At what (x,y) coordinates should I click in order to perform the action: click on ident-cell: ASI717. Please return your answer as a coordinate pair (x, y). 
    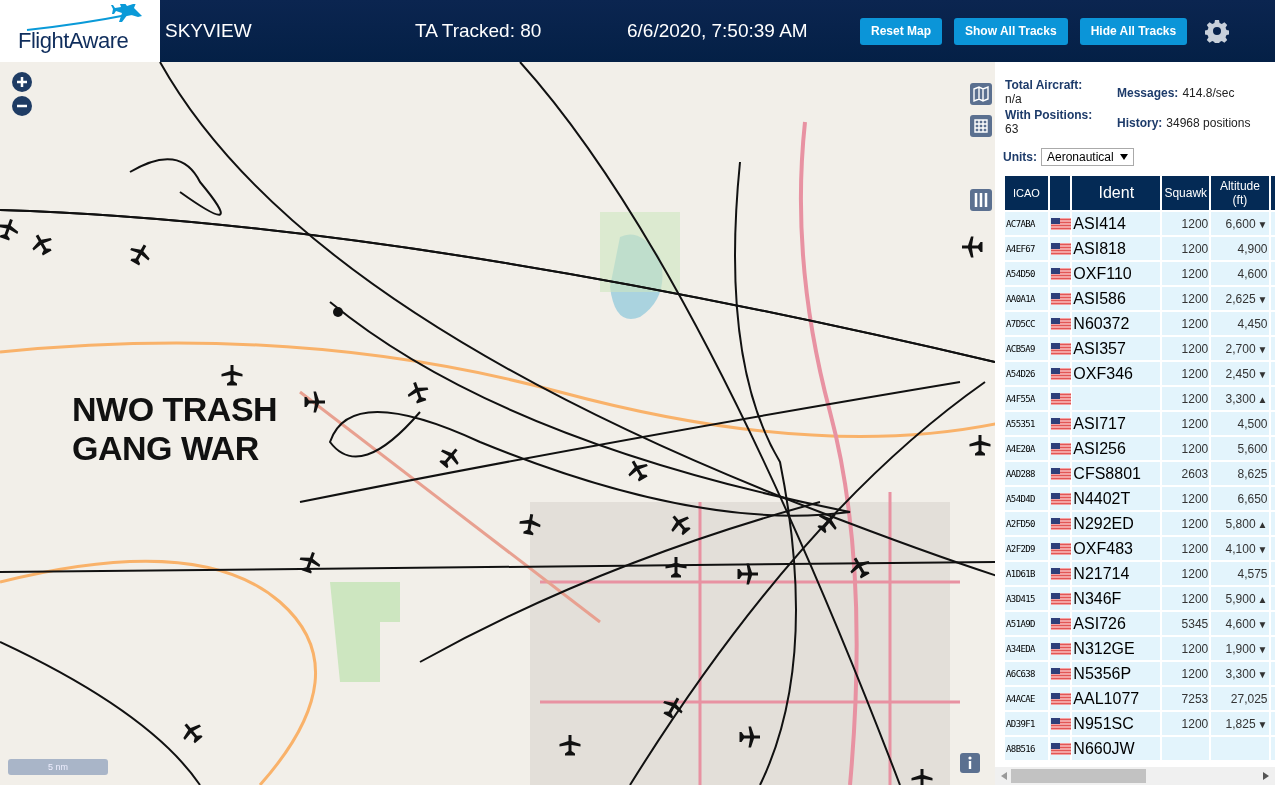
    Looking at the image, I should click on (1099, 423).